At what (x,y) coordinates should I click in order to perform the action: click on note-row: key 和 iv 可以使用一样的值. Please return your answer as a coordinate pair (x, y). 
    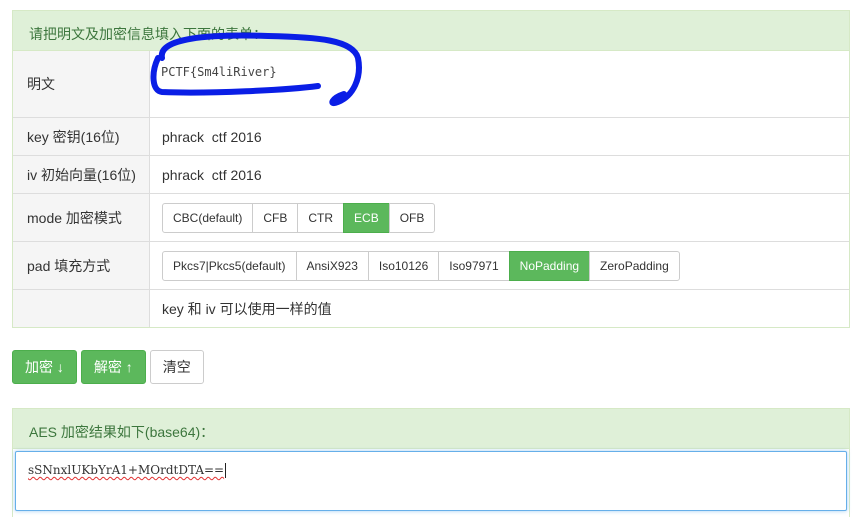
    Looking at the image, I should click on (431, 308).